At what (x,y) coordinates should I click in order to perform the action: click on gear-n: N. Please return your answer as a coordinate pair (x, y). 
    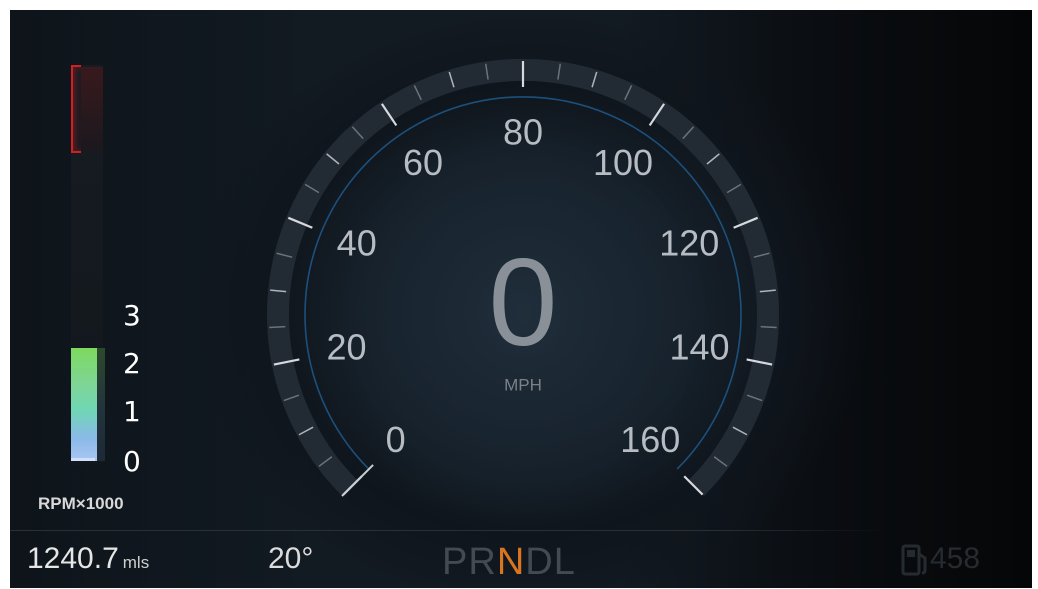
    Looking at the image, I should click on (511, 562).